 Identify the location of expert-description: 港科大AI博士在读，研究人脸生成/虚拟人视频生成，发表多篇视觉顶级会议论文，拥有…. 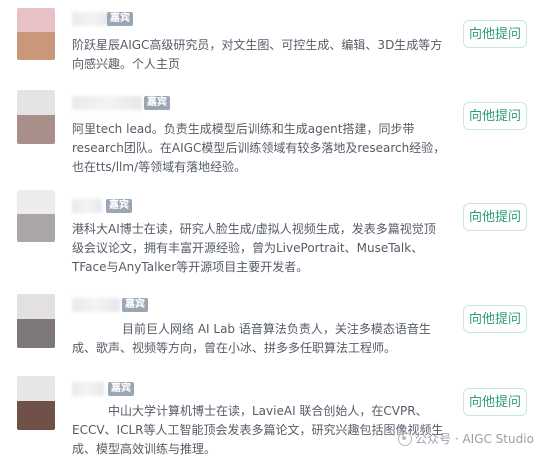
(254, 248).